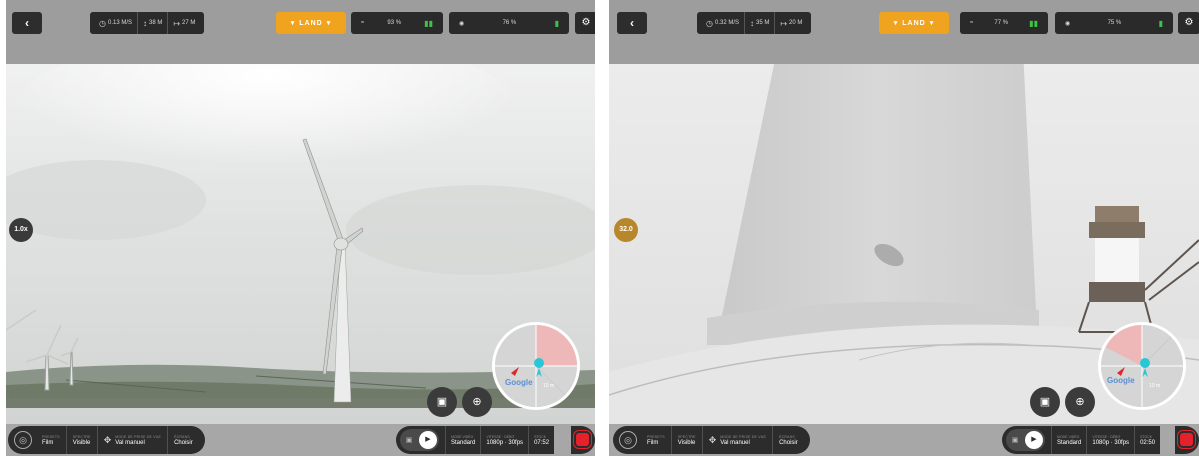 This screenshot has width=1199, height=456. What do you see at coordinates (156, 23) in the screenshot?
I see `altitude-value: 38 M` at bounding box center [156, 23].